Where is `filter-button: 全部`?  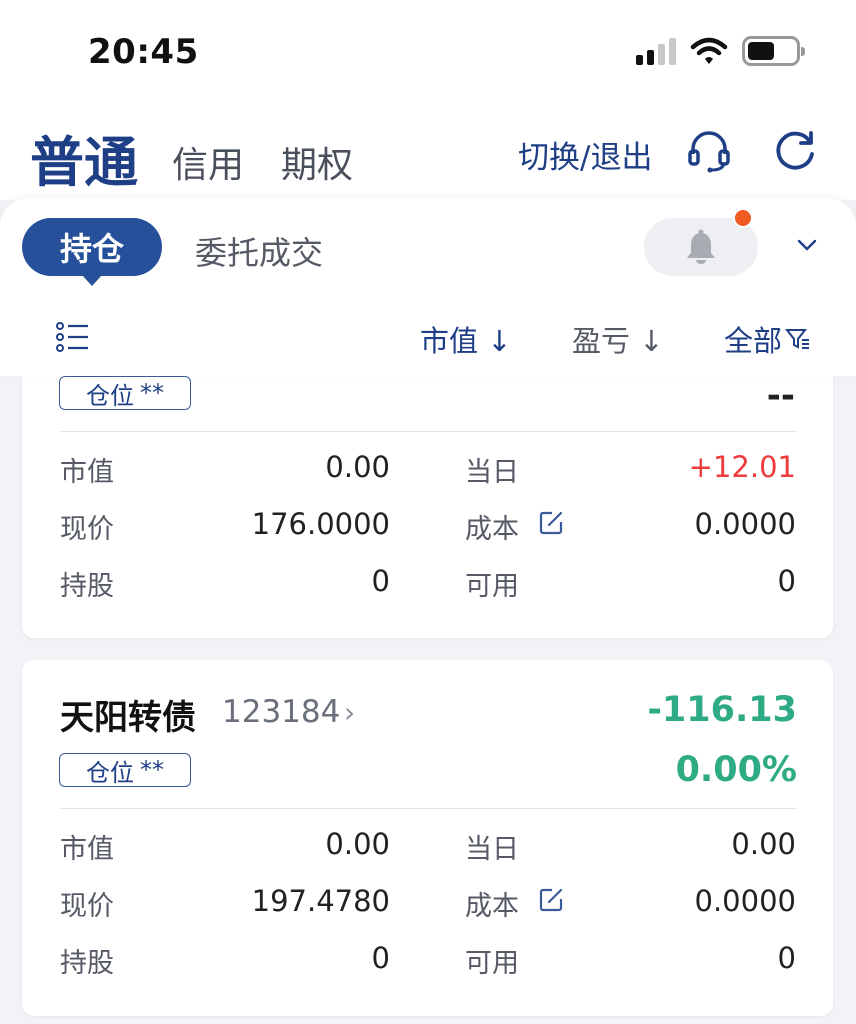
filter-button: 全部 is located at coordinates (767, 339).